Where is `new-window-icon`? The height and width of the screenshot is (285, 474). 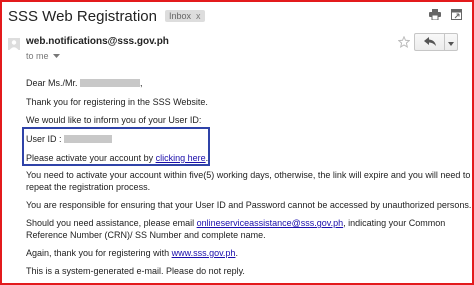 new-window-icon is located at coordinates (456, 14).